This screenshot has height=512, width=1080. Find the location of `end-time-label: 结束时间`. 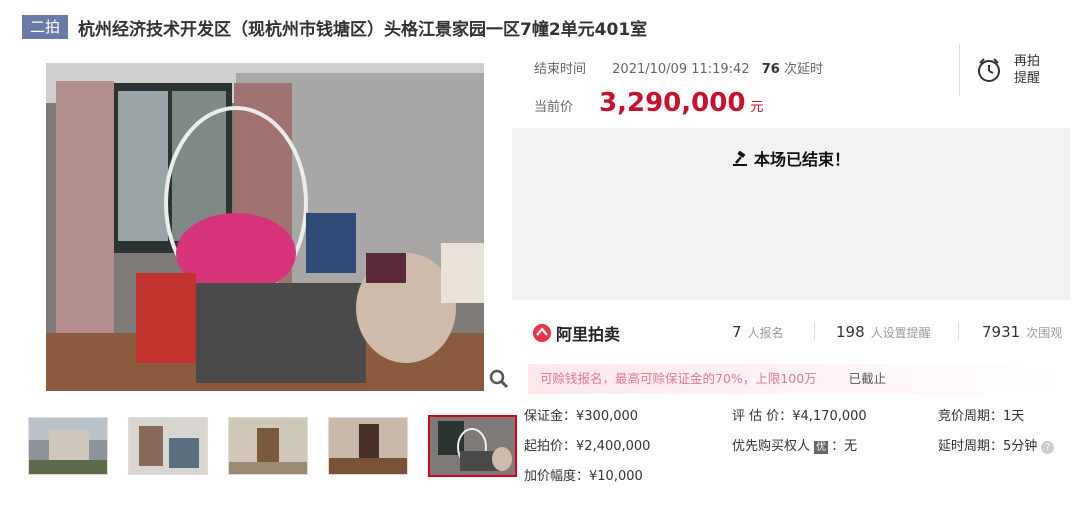

end-time-label: 结束时间 is located at coordinates (560, 69).